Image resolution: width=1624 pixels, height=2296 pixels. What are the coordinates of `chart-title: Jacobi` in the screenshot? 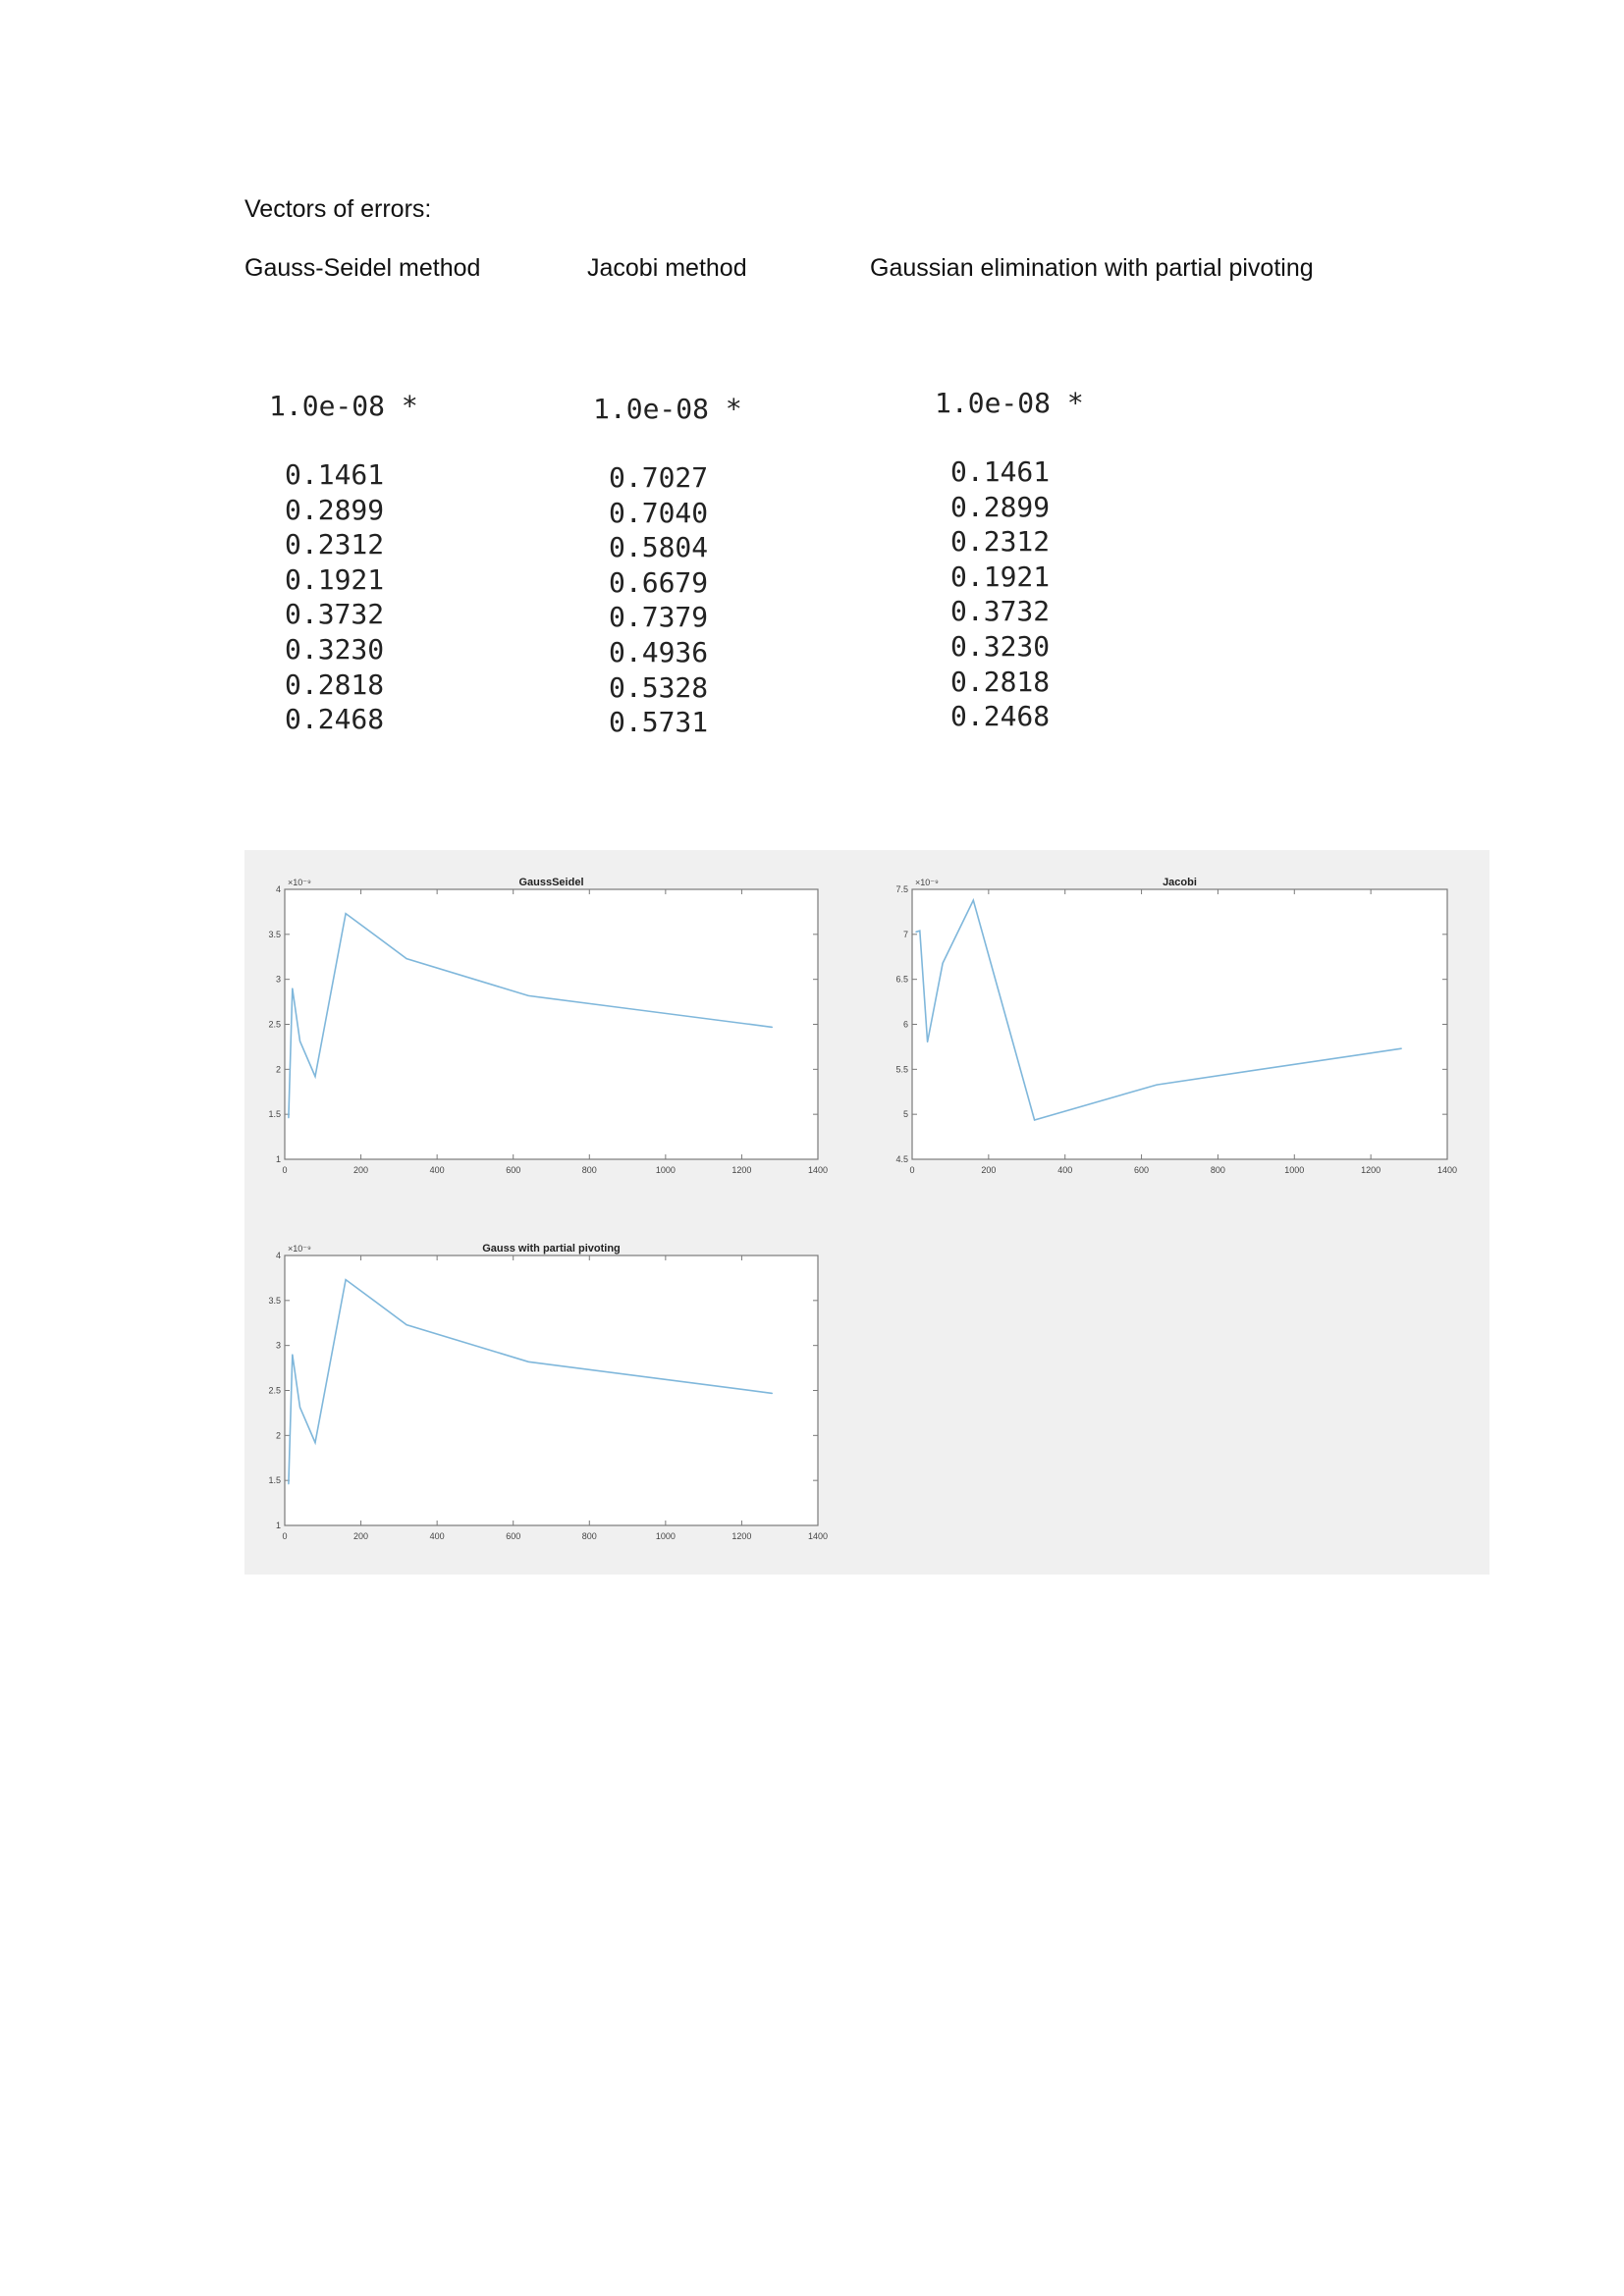 It's located at (1180, 882).